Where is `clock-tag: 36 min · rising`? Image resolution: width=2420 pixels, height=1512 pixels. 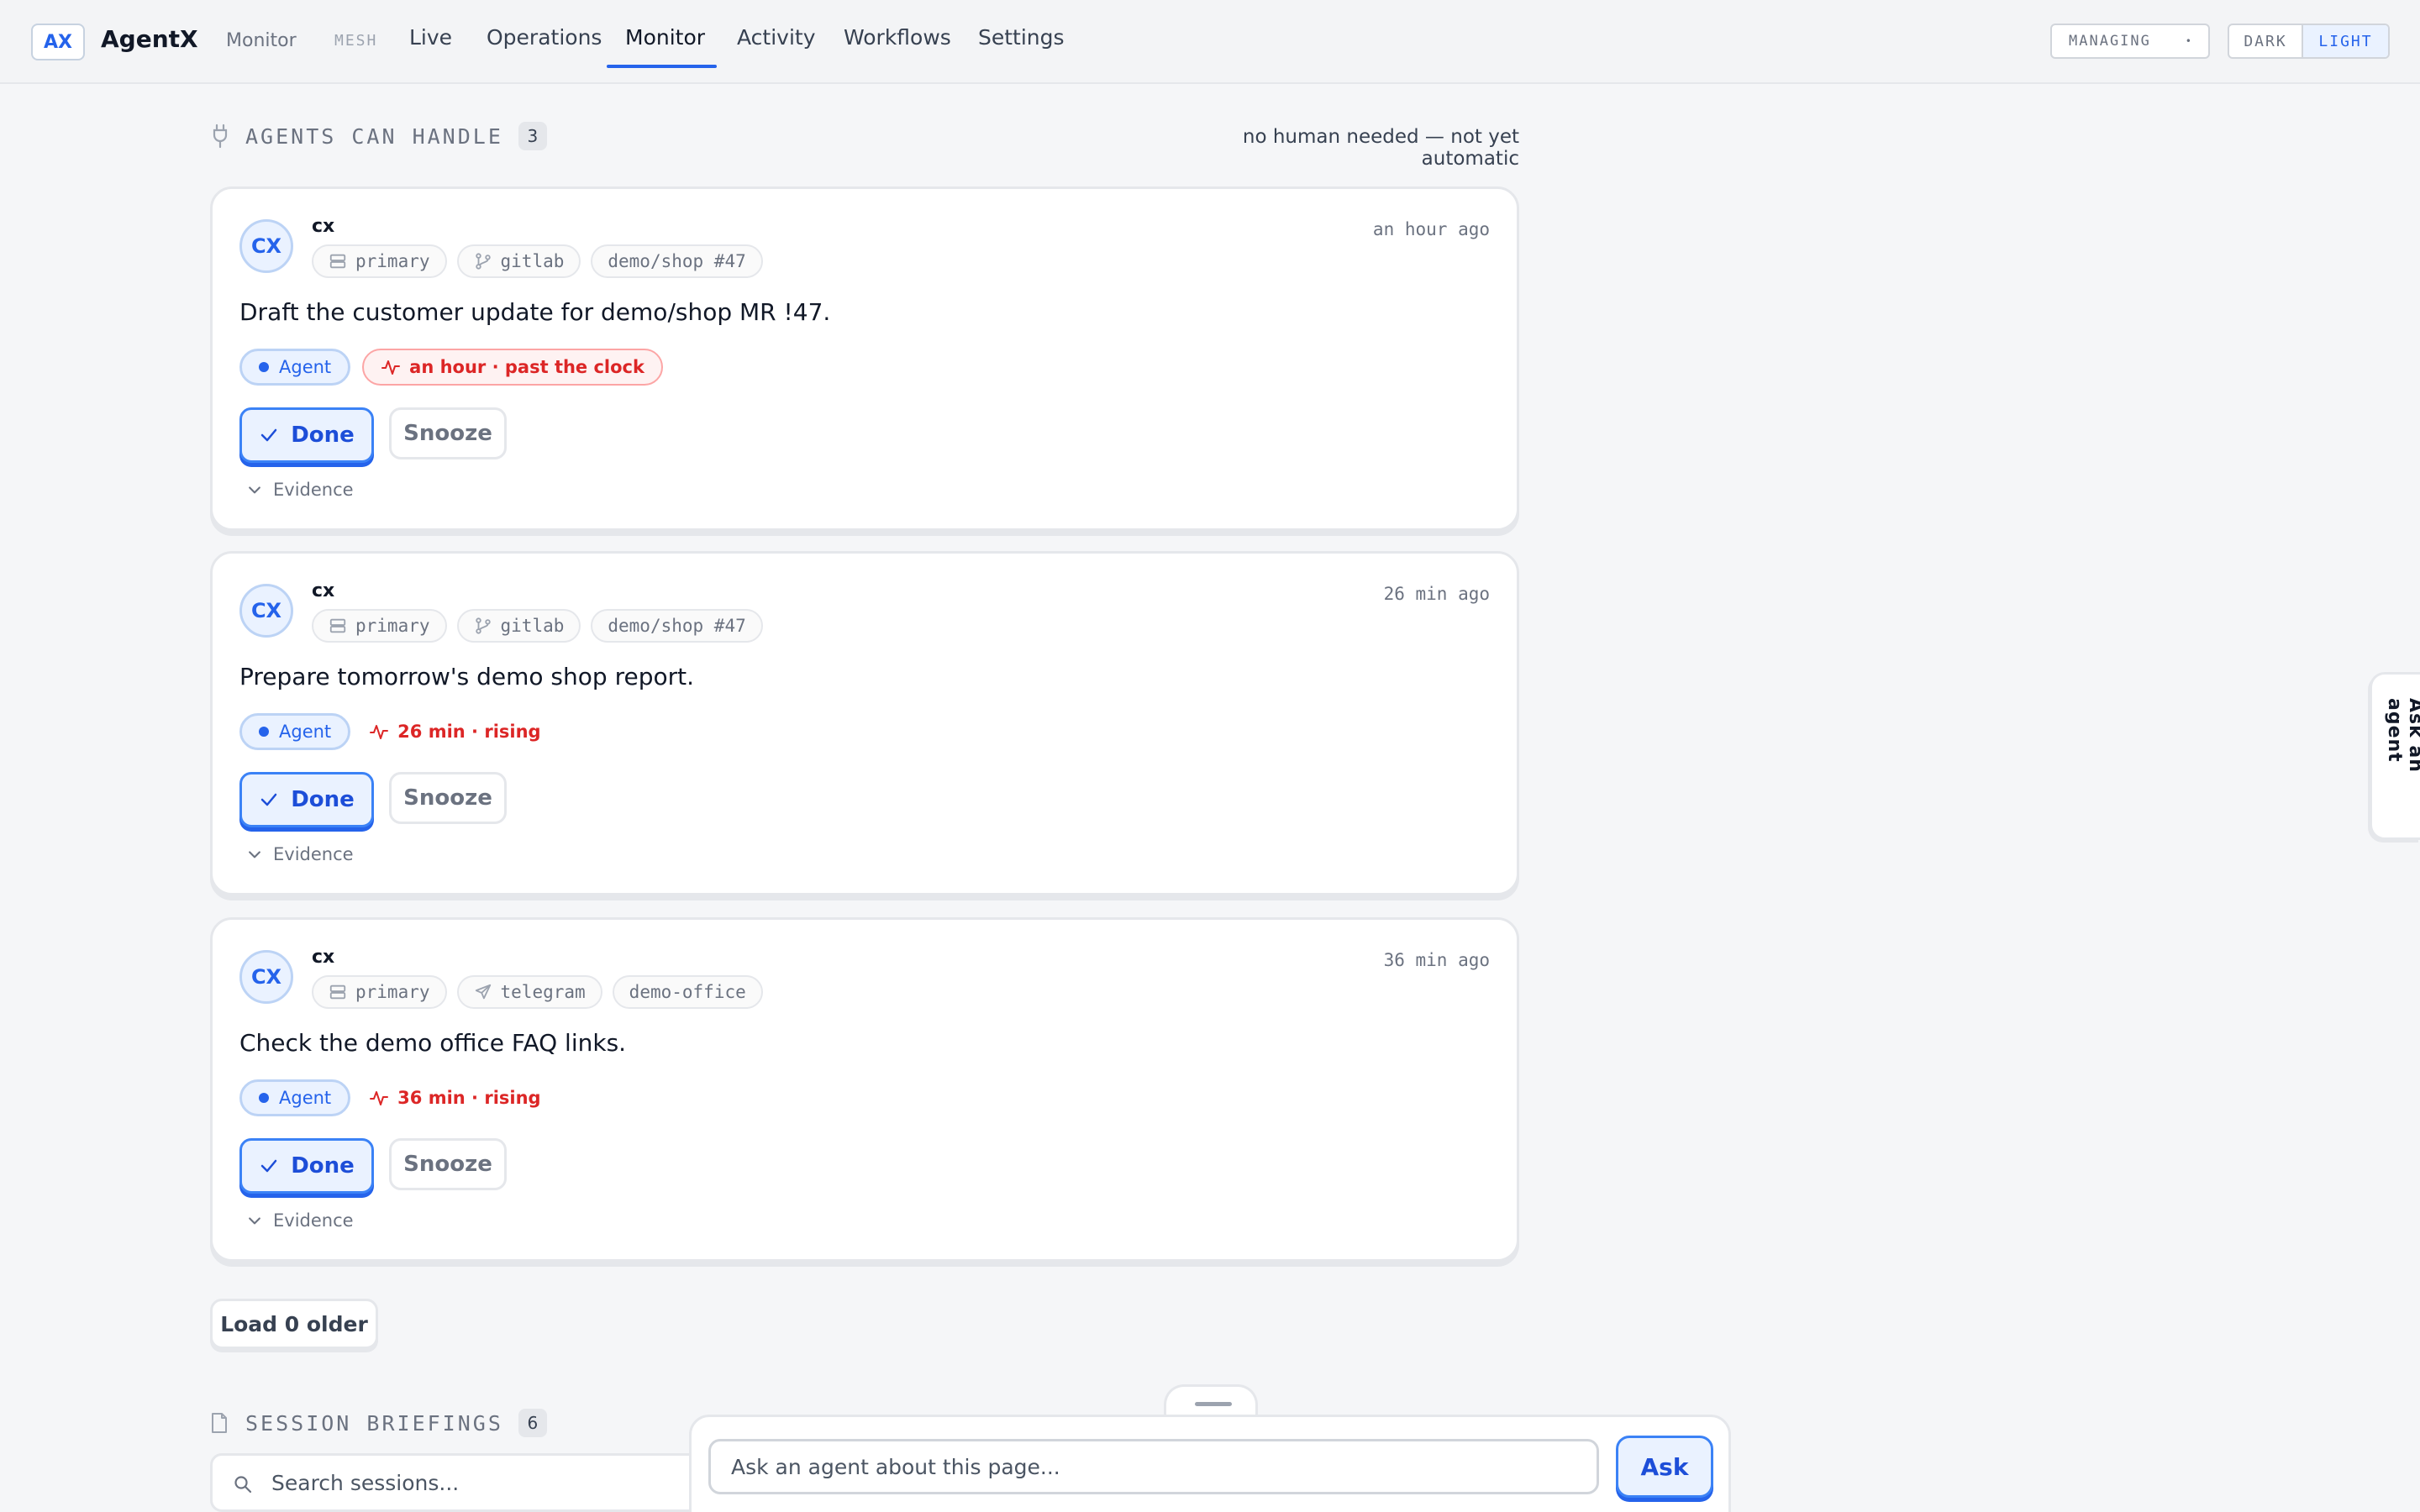
clock-tag: 36 min · rising is located at coordinates (460, 1097).